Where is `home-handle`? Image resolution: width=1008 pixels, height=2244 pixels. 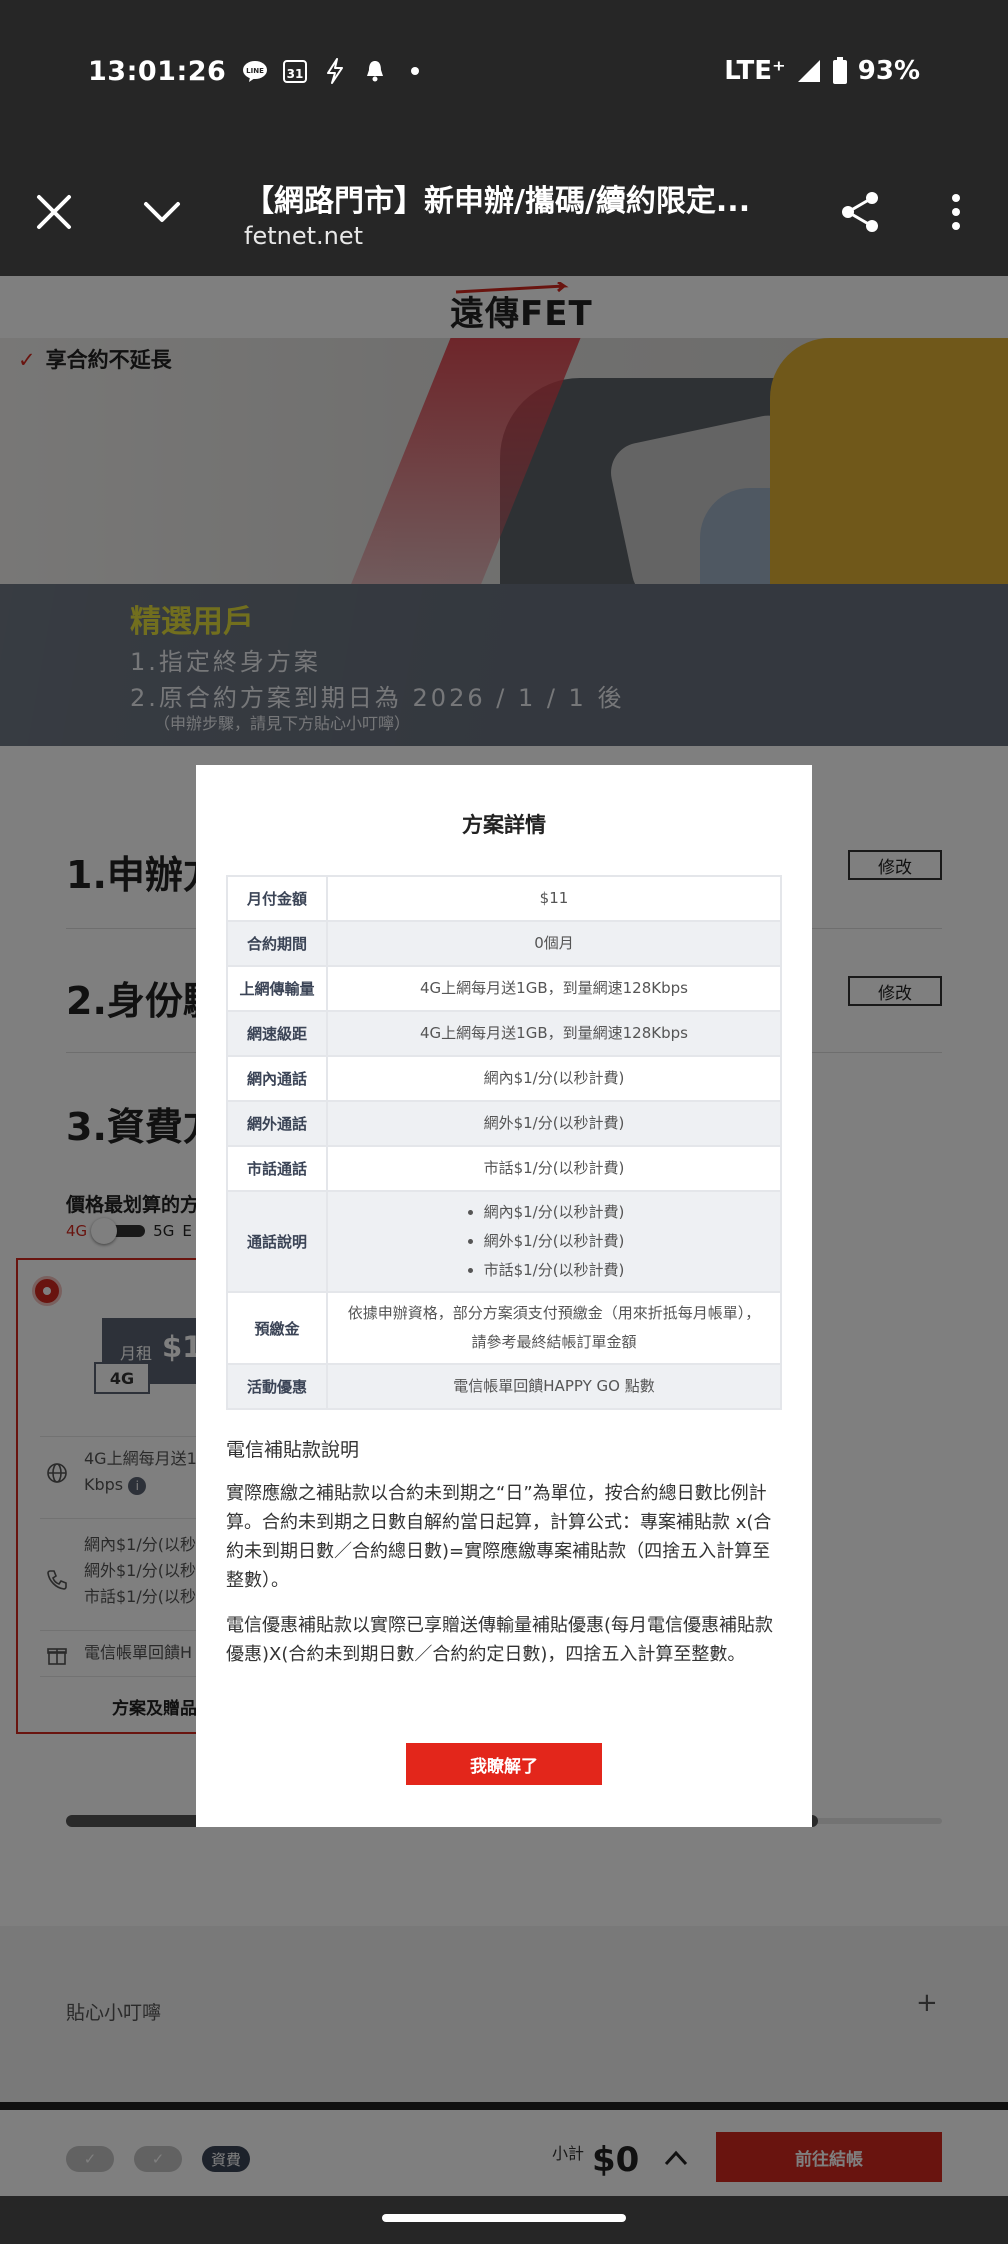 home-handle is located at coordinates (504, 2218).